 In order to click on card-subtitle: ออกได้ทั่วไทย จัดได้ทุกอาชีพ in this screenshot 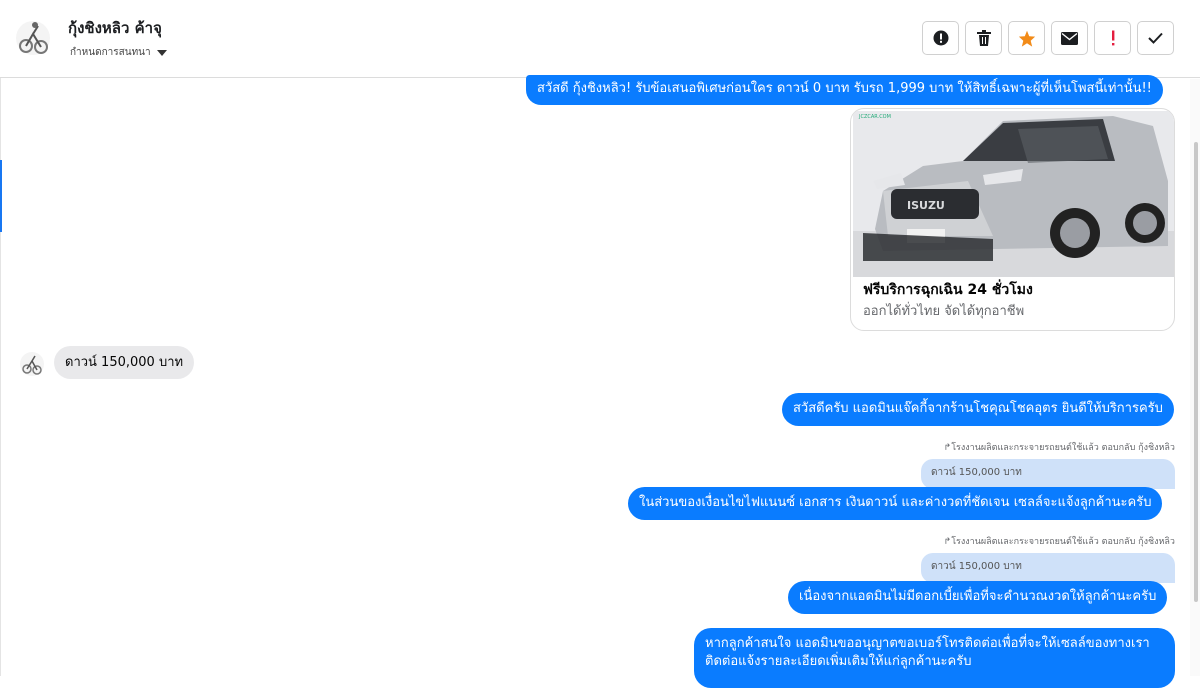, I will do `click(944, 311)`.